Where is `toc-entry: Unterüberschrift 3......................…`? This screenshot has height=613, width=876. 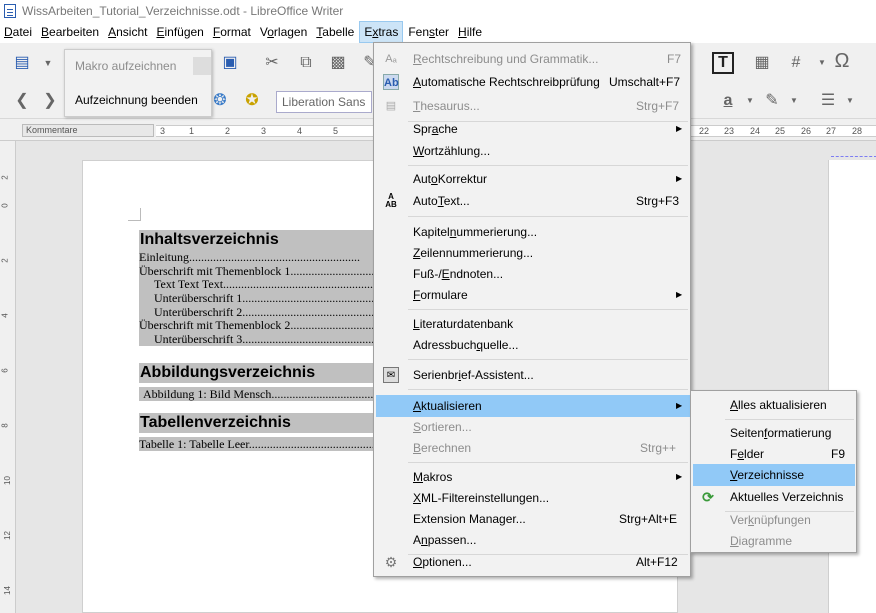 toc-entry: Unterüberschrift 3......................… is located at coordinates (257, 339).